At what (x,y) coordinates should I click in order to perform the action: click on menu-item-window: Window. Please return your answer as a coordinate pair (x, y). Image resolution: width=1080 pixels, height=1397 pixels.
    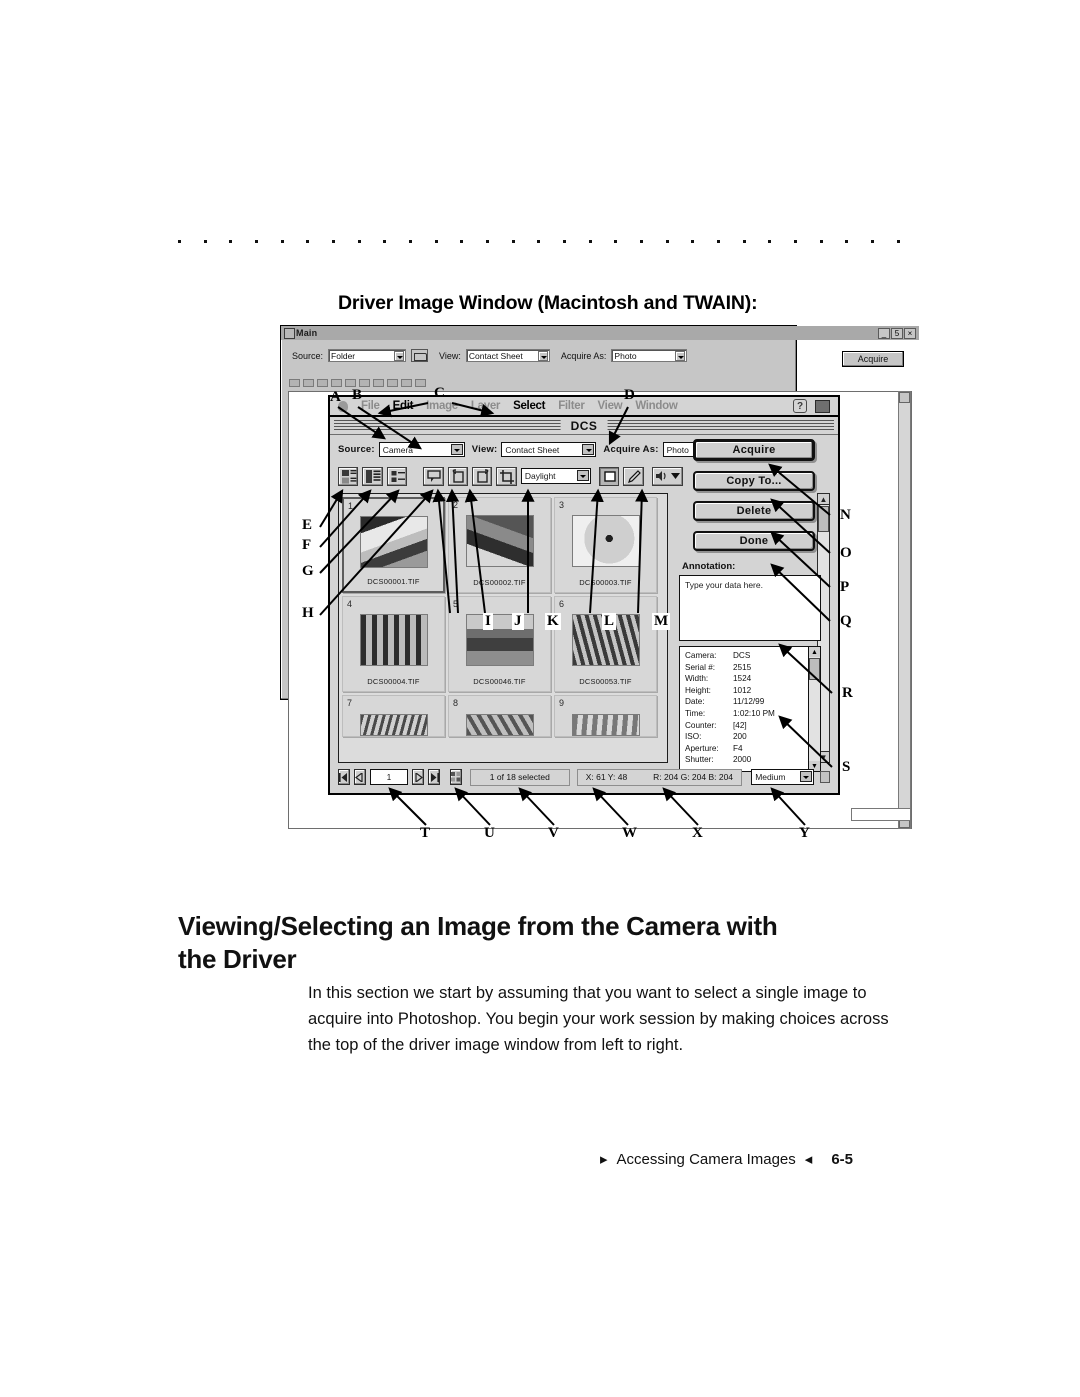
    Looking at the image, I should click on (656, 406).